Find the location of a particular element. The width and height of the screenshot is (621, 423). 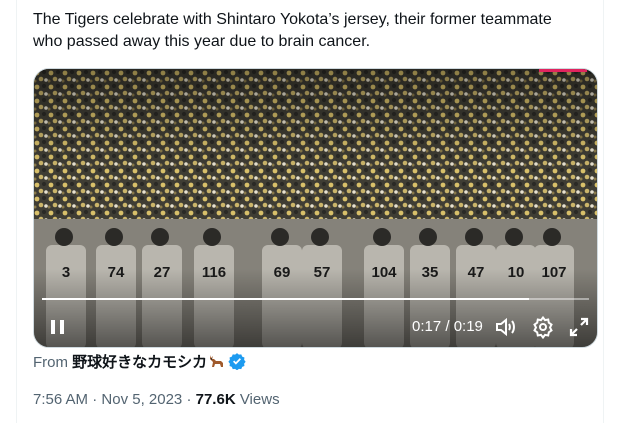

views-label: Views is located at coordinates (259, 399).